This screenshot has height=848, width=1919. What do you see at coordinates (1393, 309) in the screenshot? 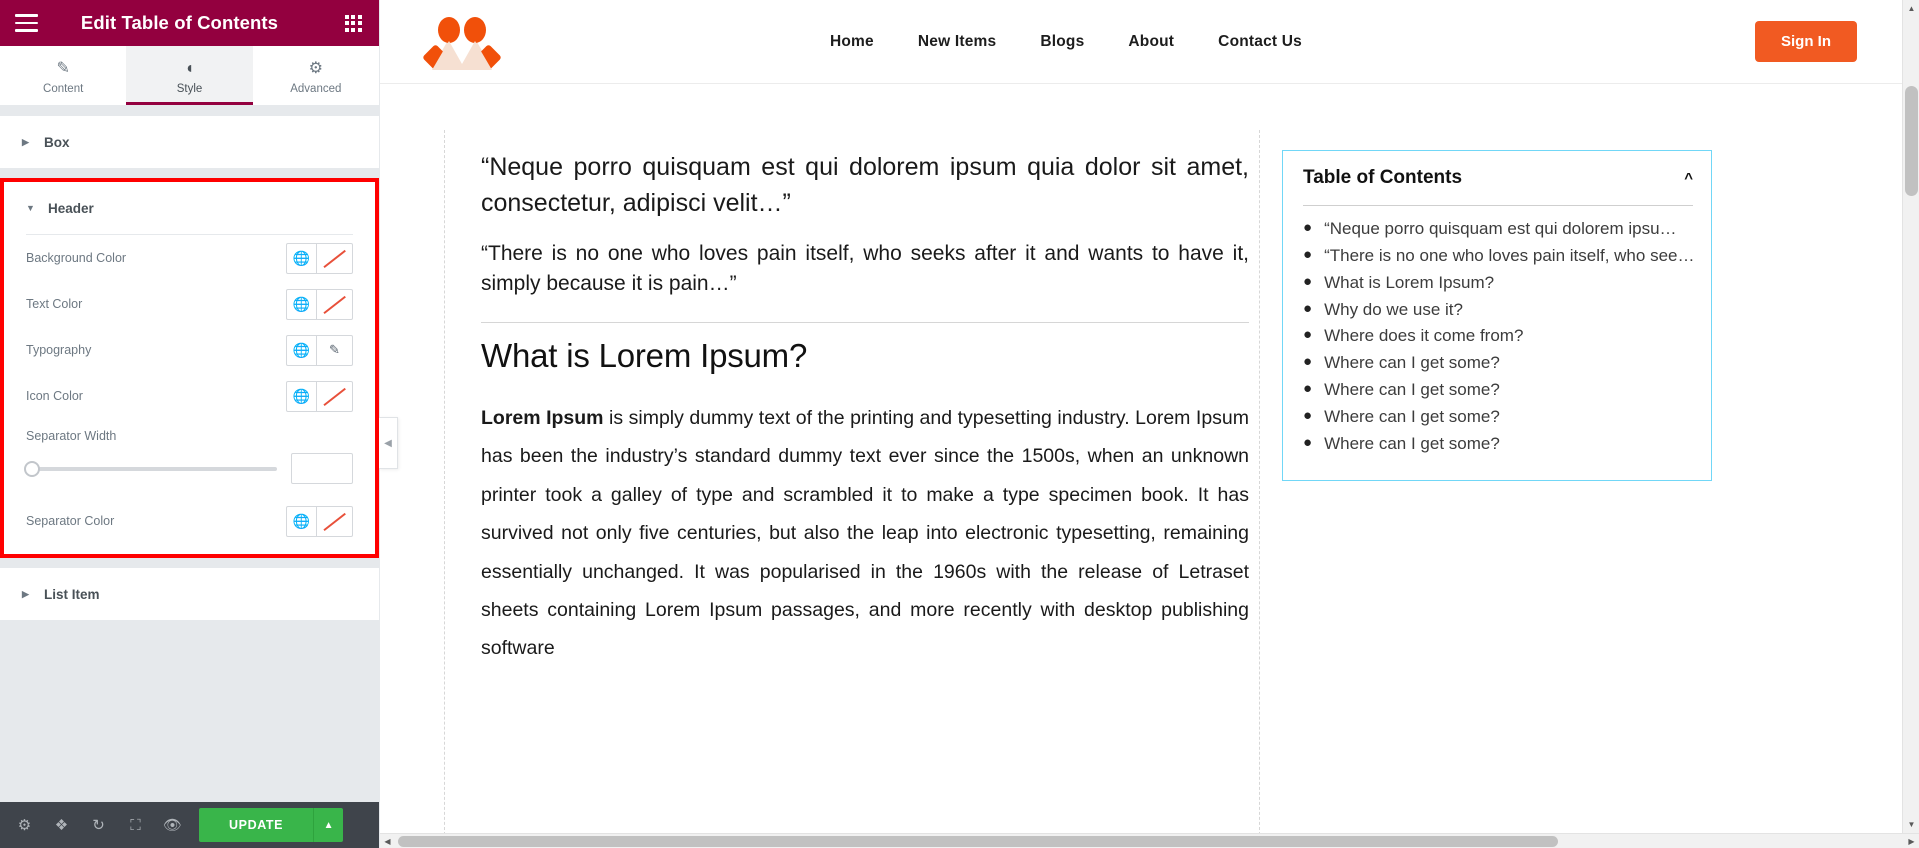
I see `toc-item-label: Why do we use it?` at bounding box center [1393, 309].